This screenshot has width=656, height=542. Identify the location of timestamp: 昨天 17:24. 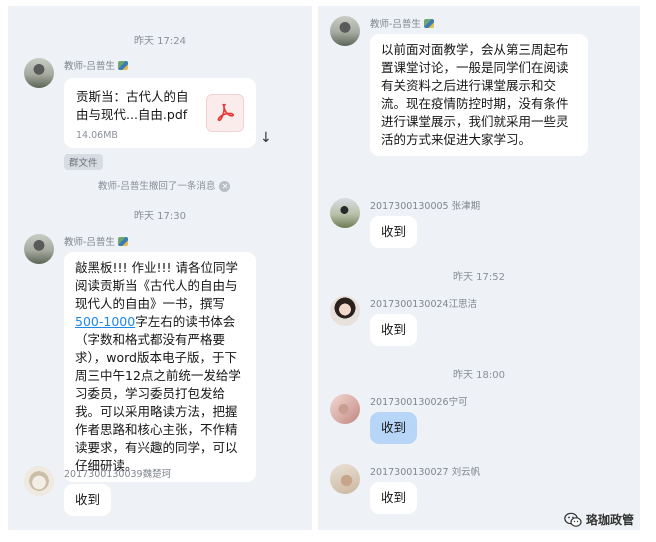
(160, 41).